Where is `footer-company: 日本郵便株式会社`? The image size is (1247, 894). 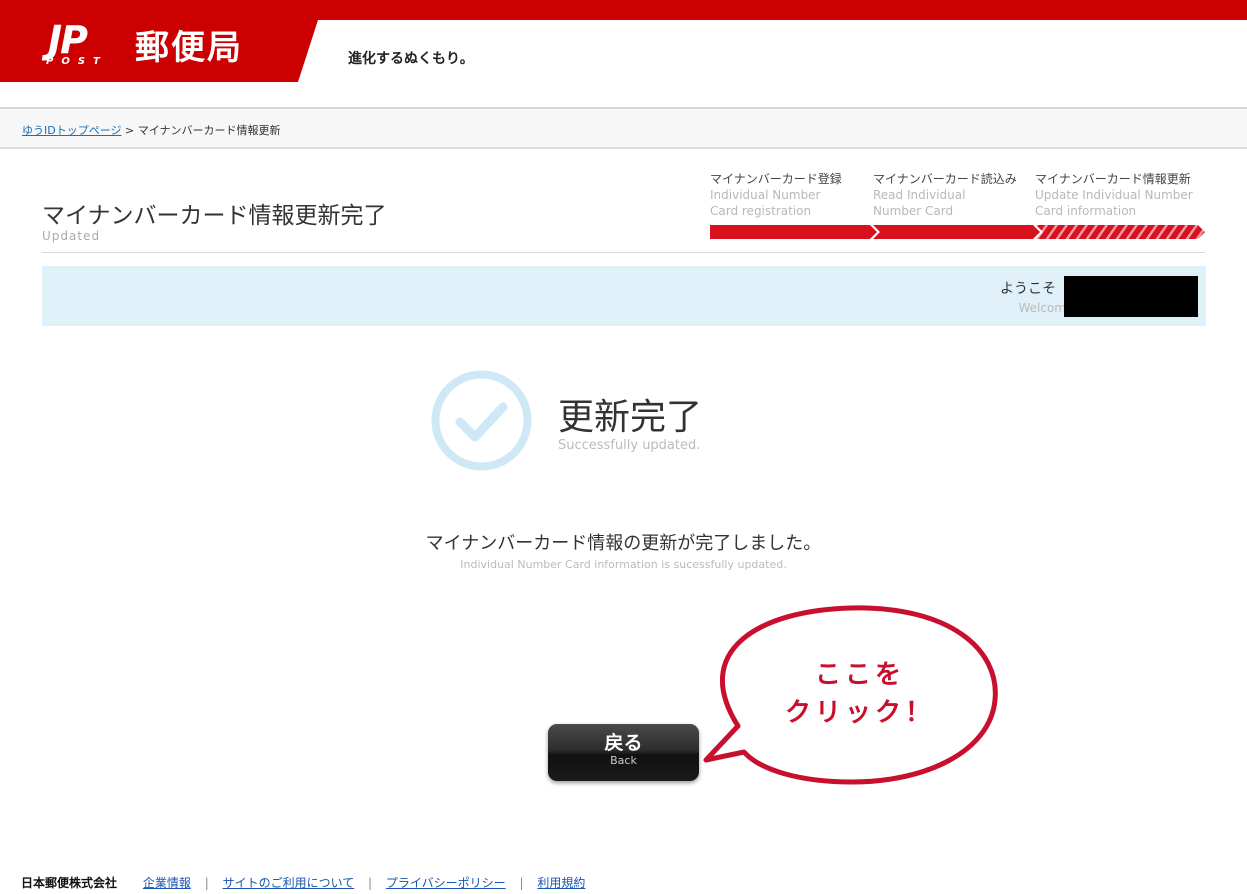
footer-company: 日本郵便株式会社 is located at coordinates (69, 883).